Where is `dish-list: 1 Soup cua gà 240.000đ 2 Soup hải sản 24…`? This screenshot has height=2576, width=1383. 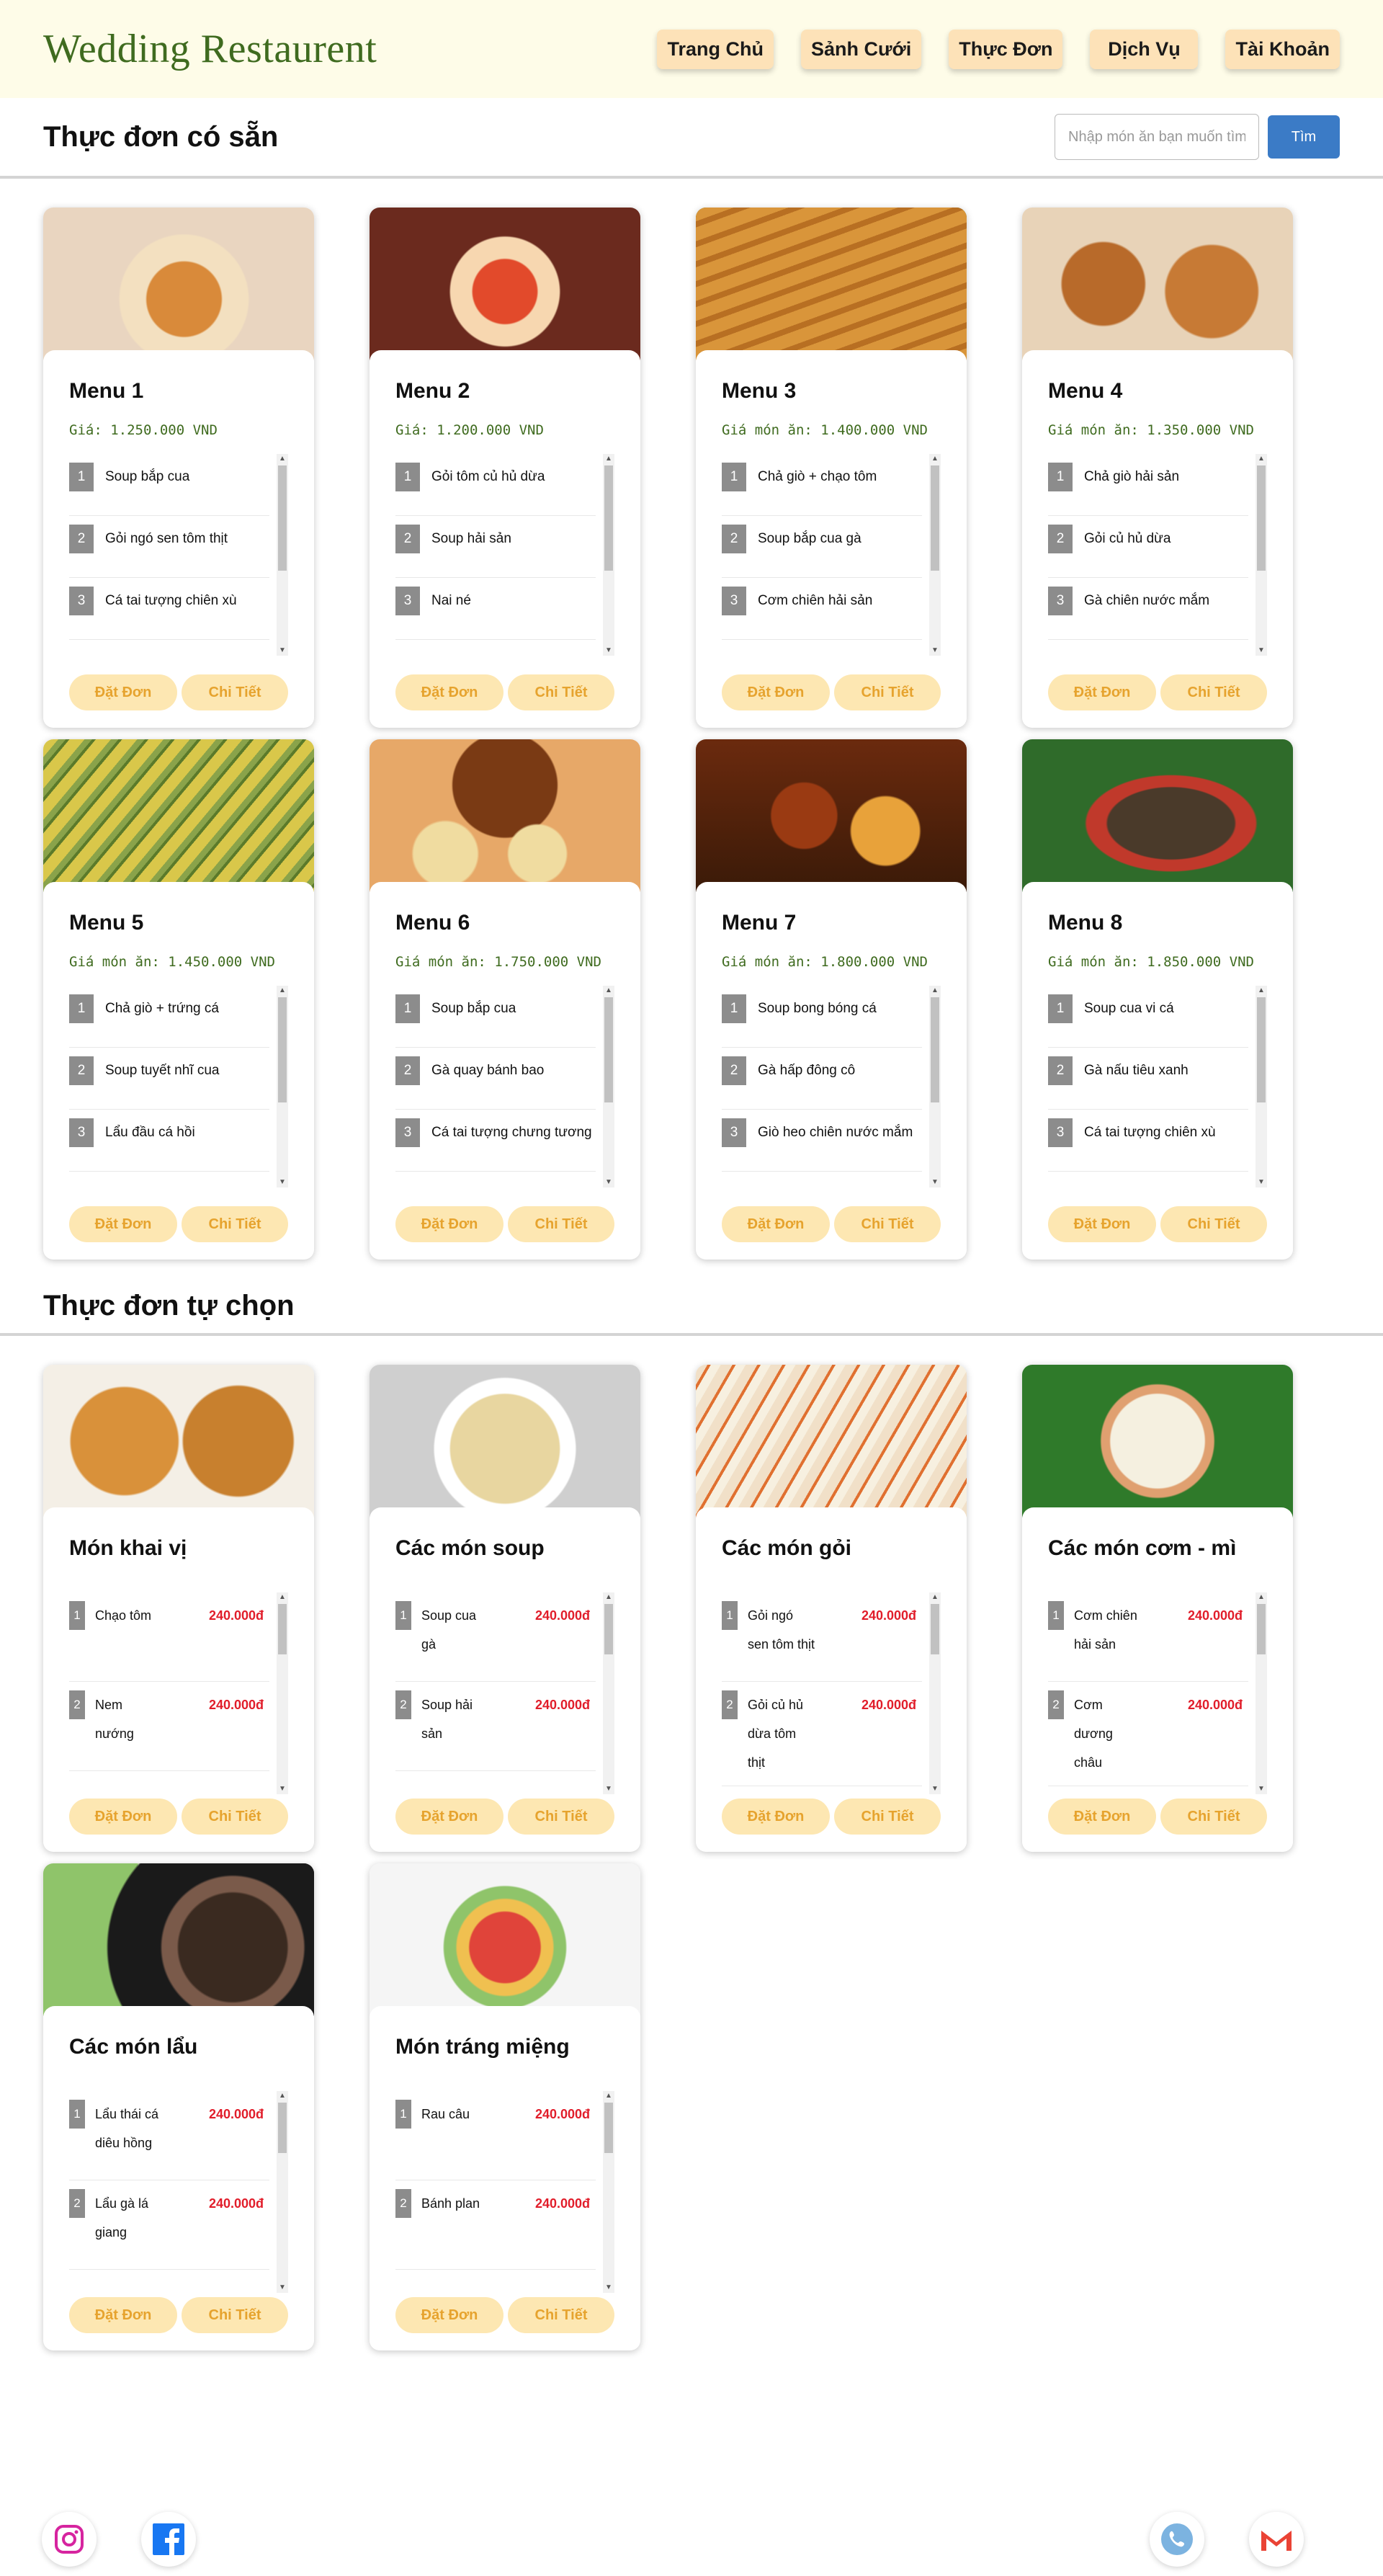 dish-list: 1 Soup cua gà 240.000đ 2 Soup hải sản 24… is located at coordinates (504, 1693).